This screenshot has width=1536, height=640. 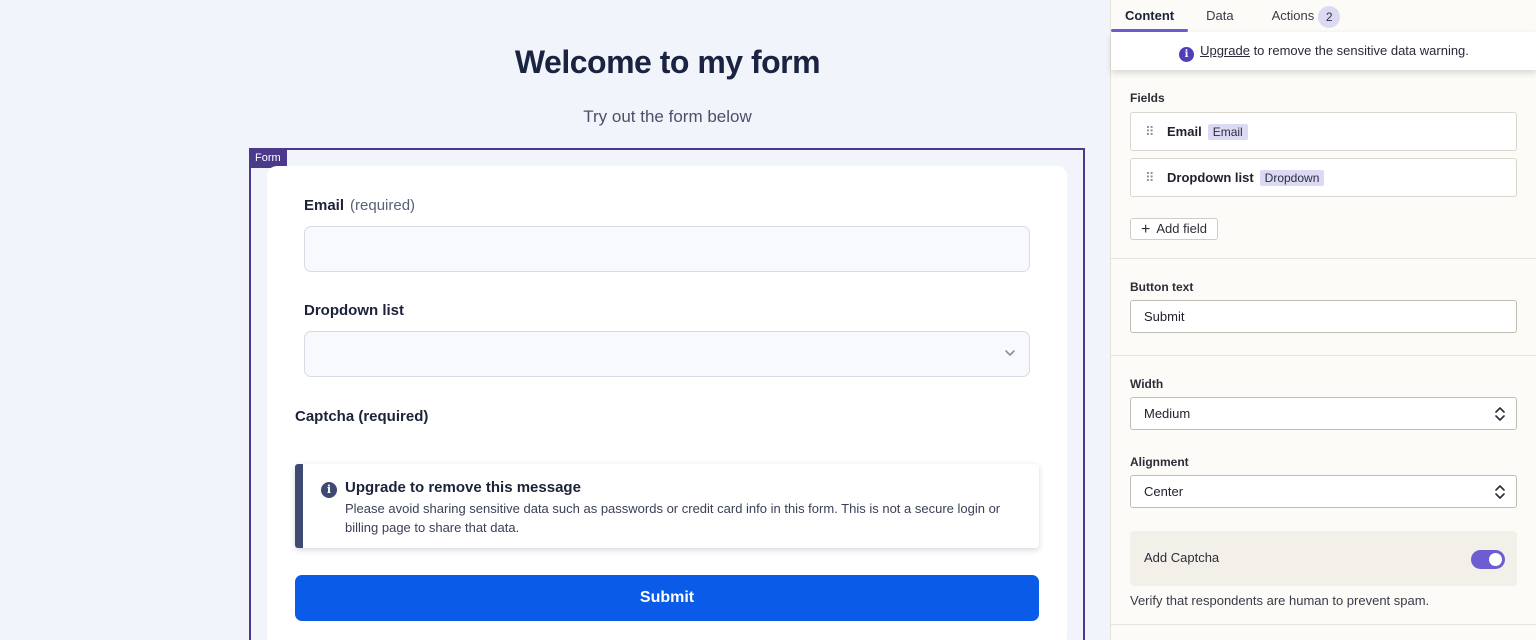 I want to click on button-text-input: Submit, so click(x=1323, y=316).